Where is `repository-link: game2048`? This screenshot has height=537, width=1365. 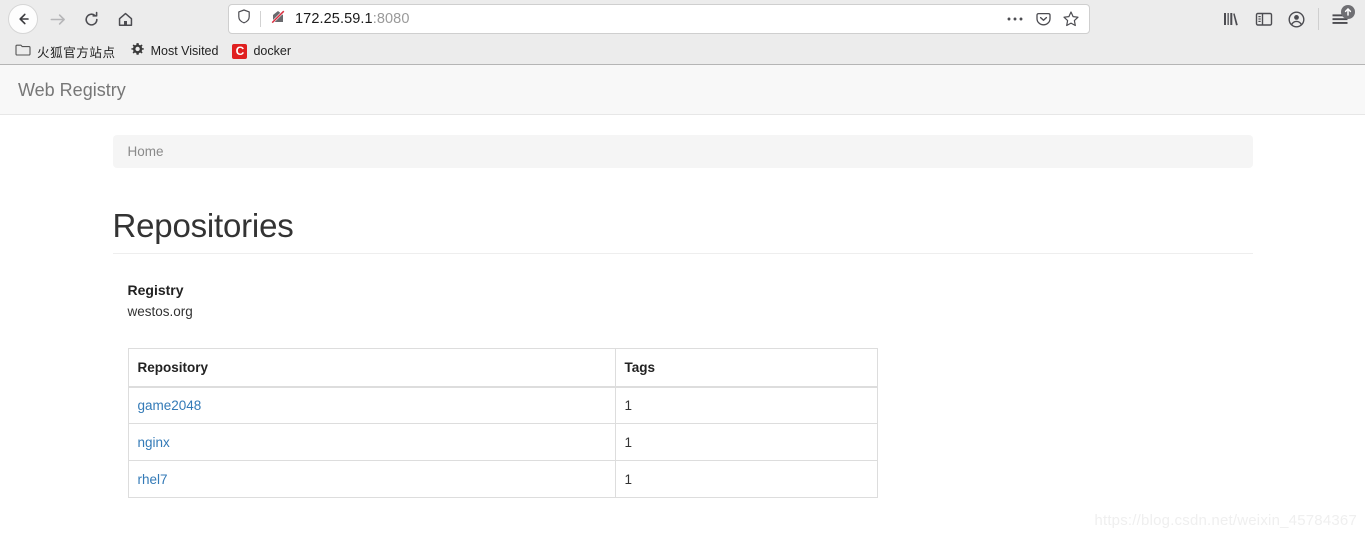
repository-link: game2048 is located at coordinates (170, 405).